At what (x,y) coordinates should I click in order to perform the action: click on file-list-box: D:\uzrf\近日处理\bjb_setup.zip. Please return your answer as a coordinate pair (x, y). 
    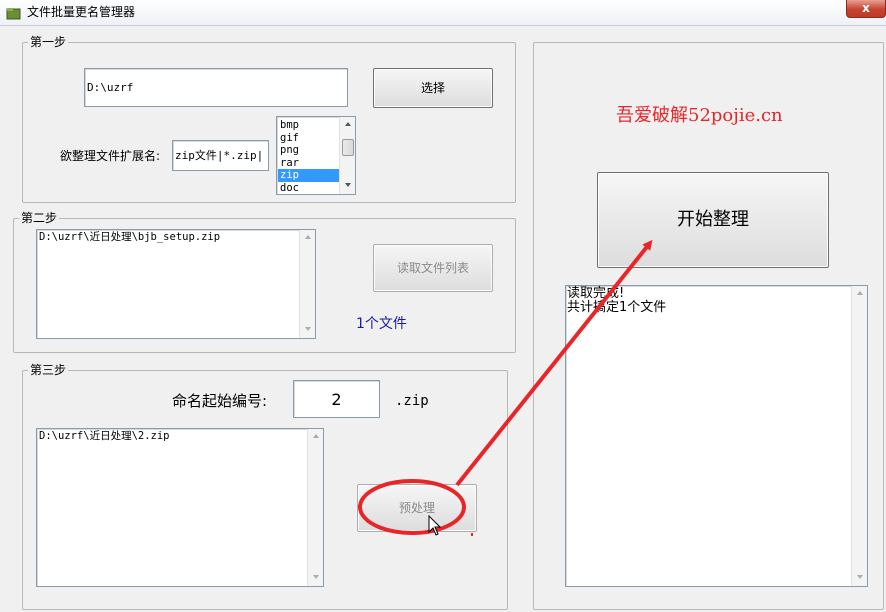
    Looking at the image, I should click on (176, 284).